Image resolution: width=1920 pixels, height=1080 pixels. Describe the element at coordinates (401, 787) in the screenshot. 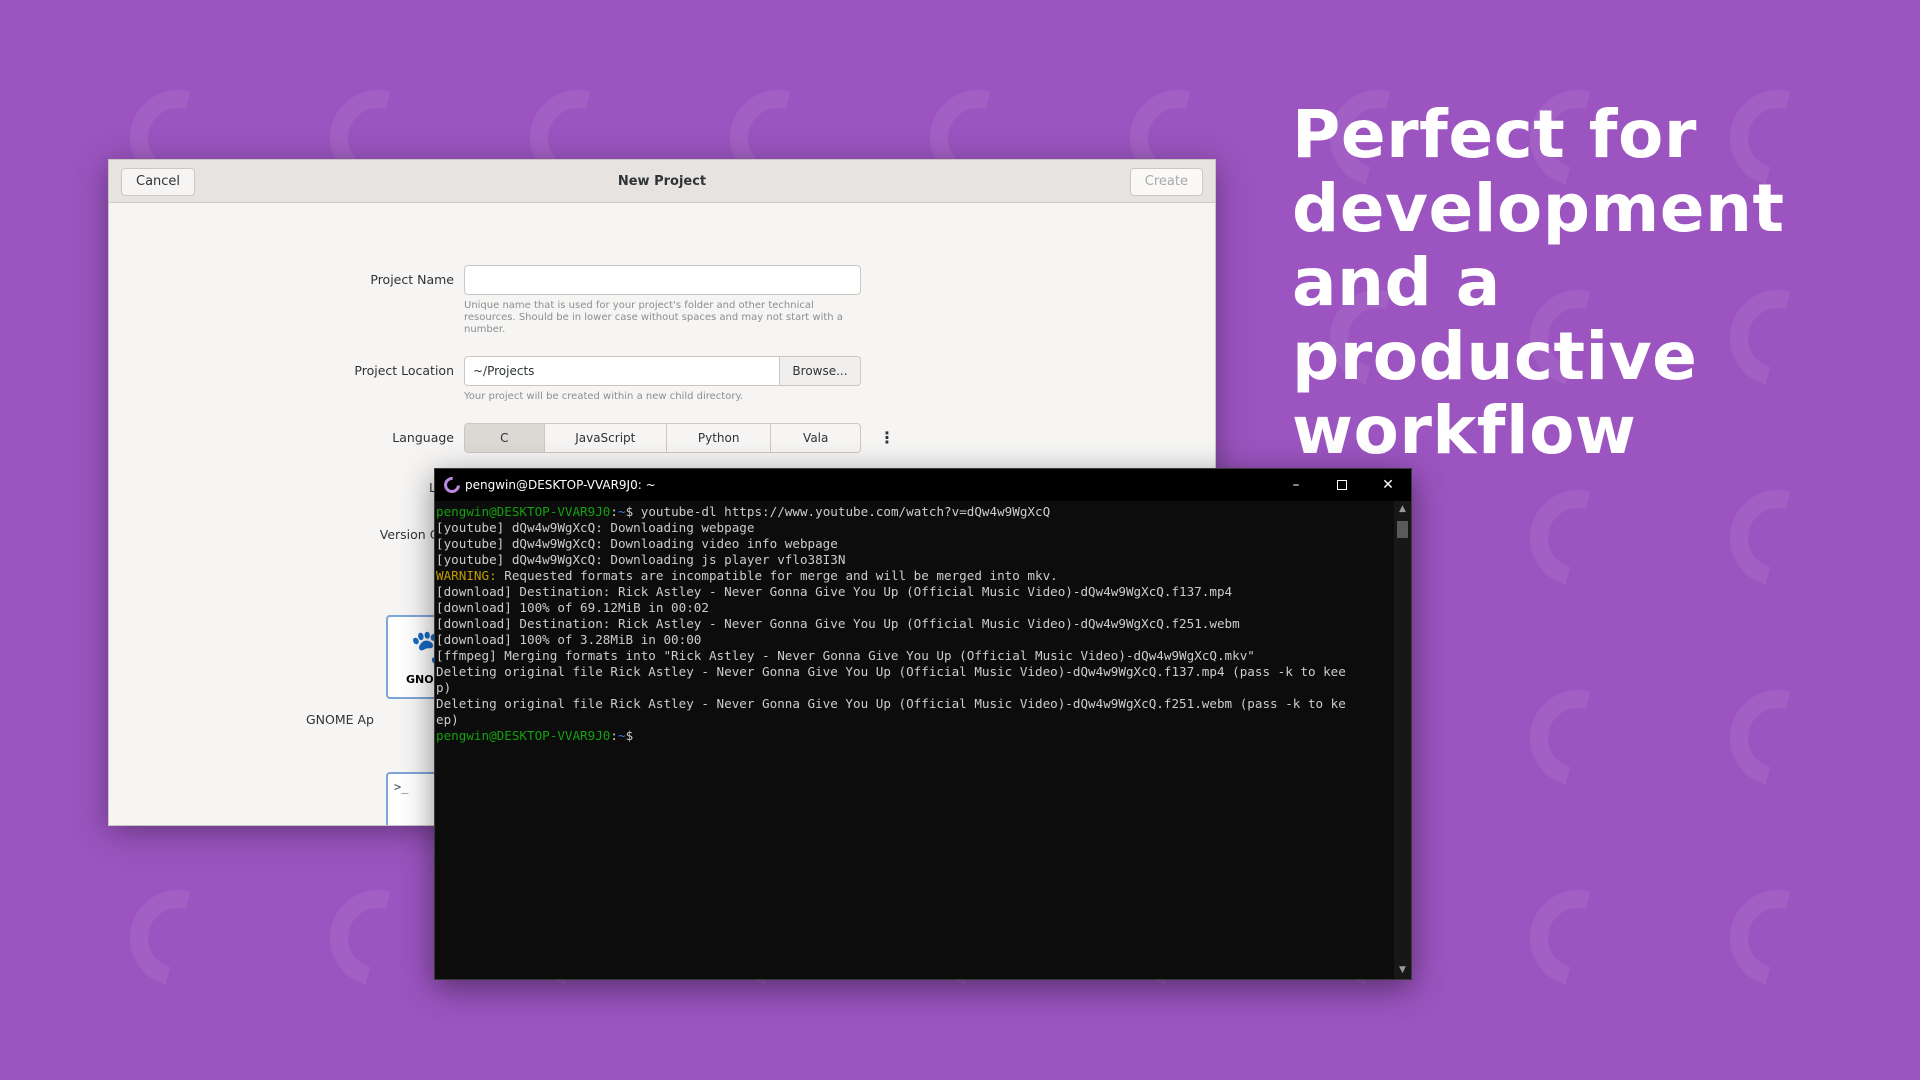

I see `terminal-prompt-icon: >_` at that location.